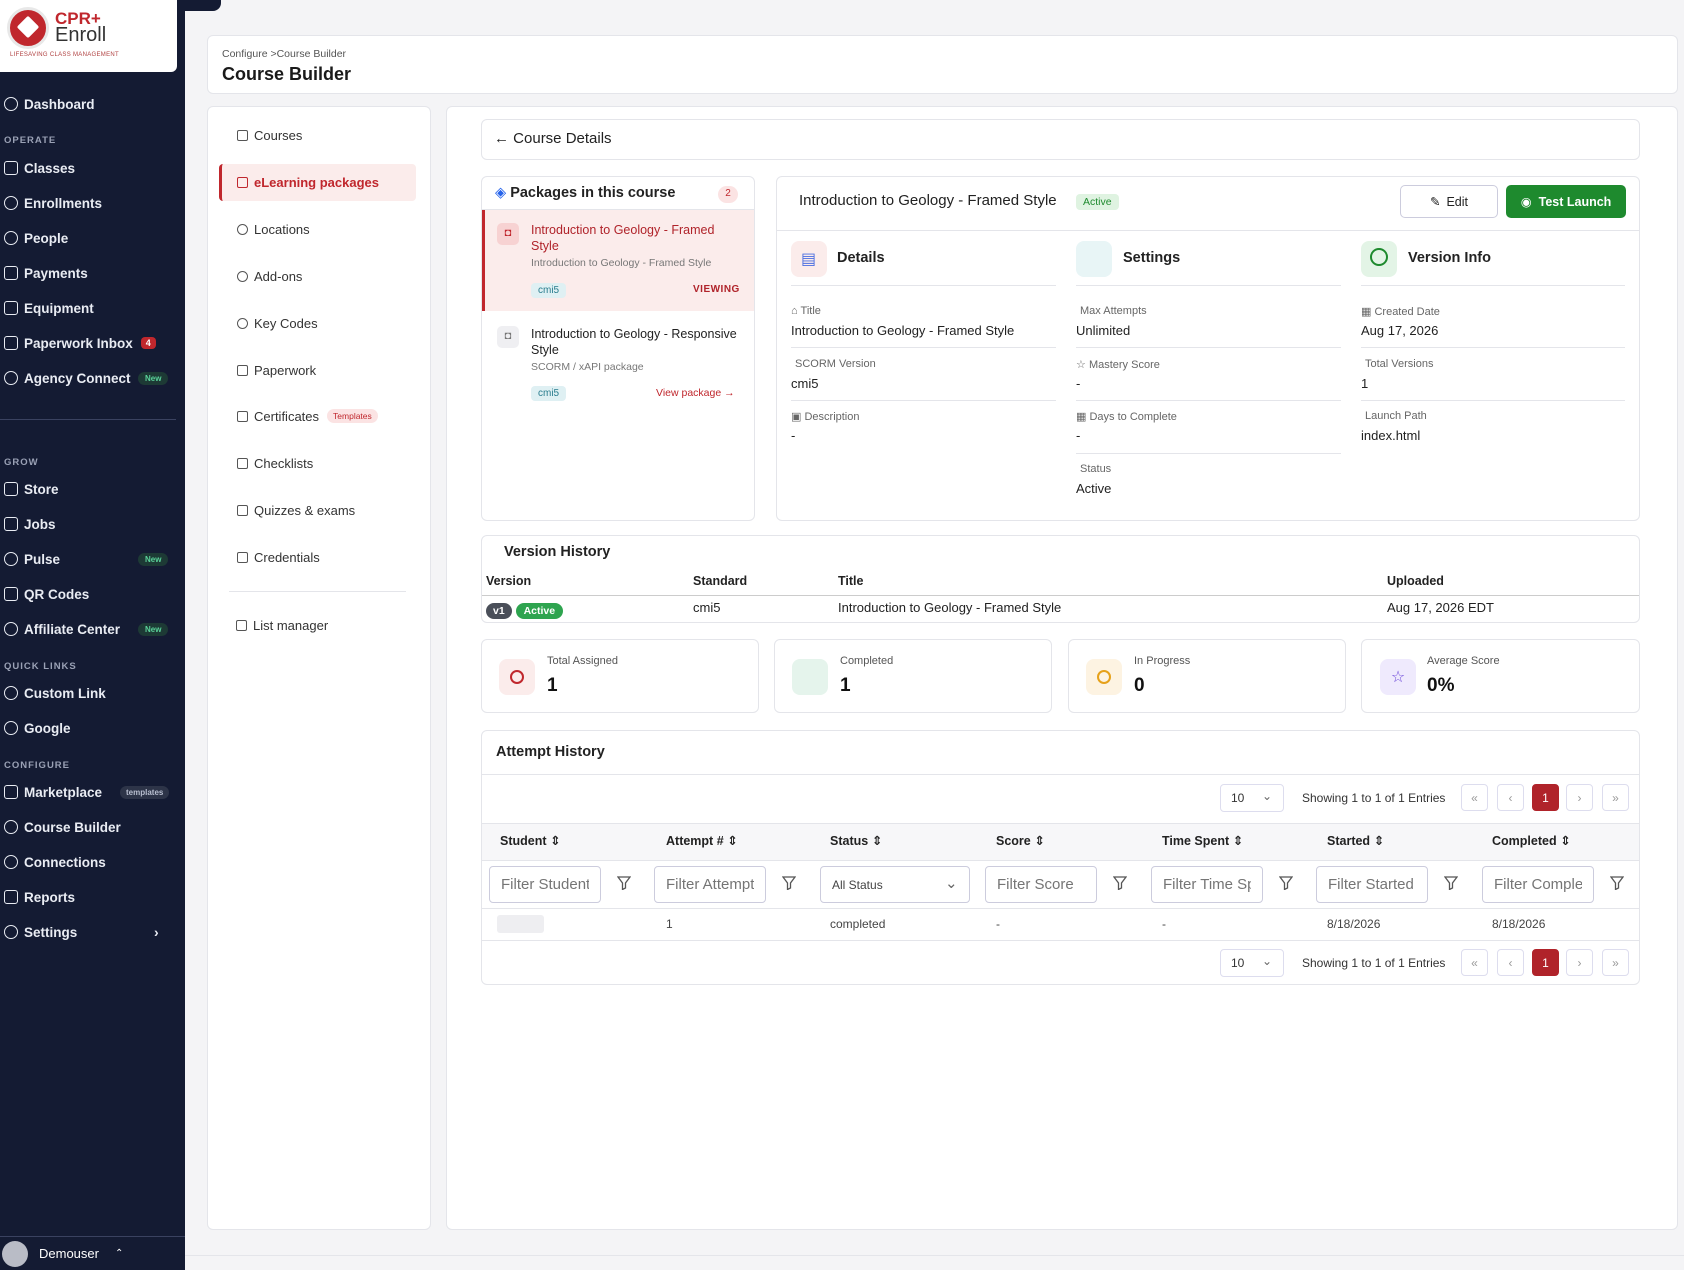 The height and width of the screenshot is (1270, 1684). What do you see at coordinates (89, 629) in the screenshot?
I see `nav-affiliate-center: Affiliate Center New` at bounding box center [89, 629].